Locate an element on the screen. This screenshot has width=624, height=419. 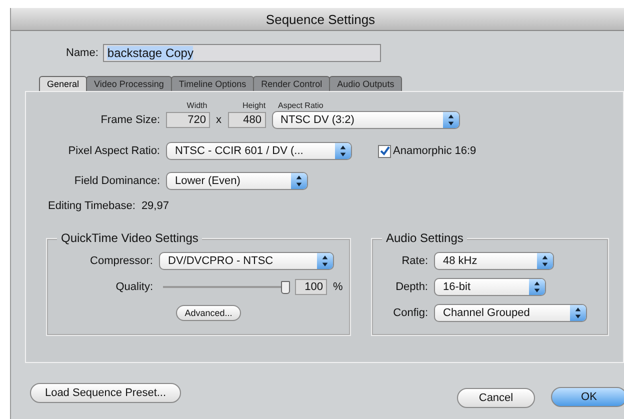
frame-size-label: Frame Size: is located at coordinates (130, 120).